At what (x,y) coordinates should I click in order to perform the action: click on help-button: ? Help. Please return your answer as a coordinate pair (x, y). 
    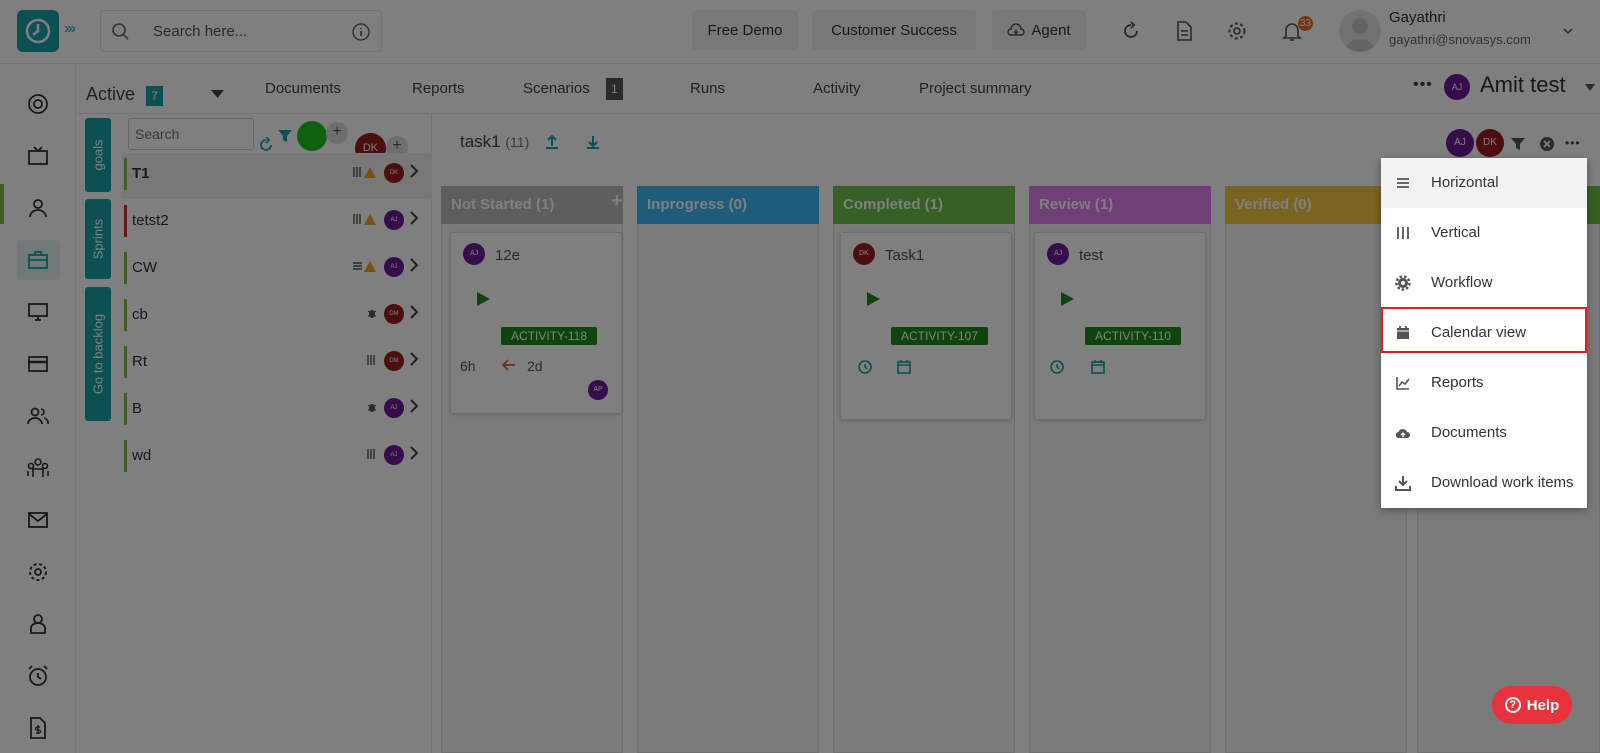
    Looking at the image, I should click on (1532, 705).